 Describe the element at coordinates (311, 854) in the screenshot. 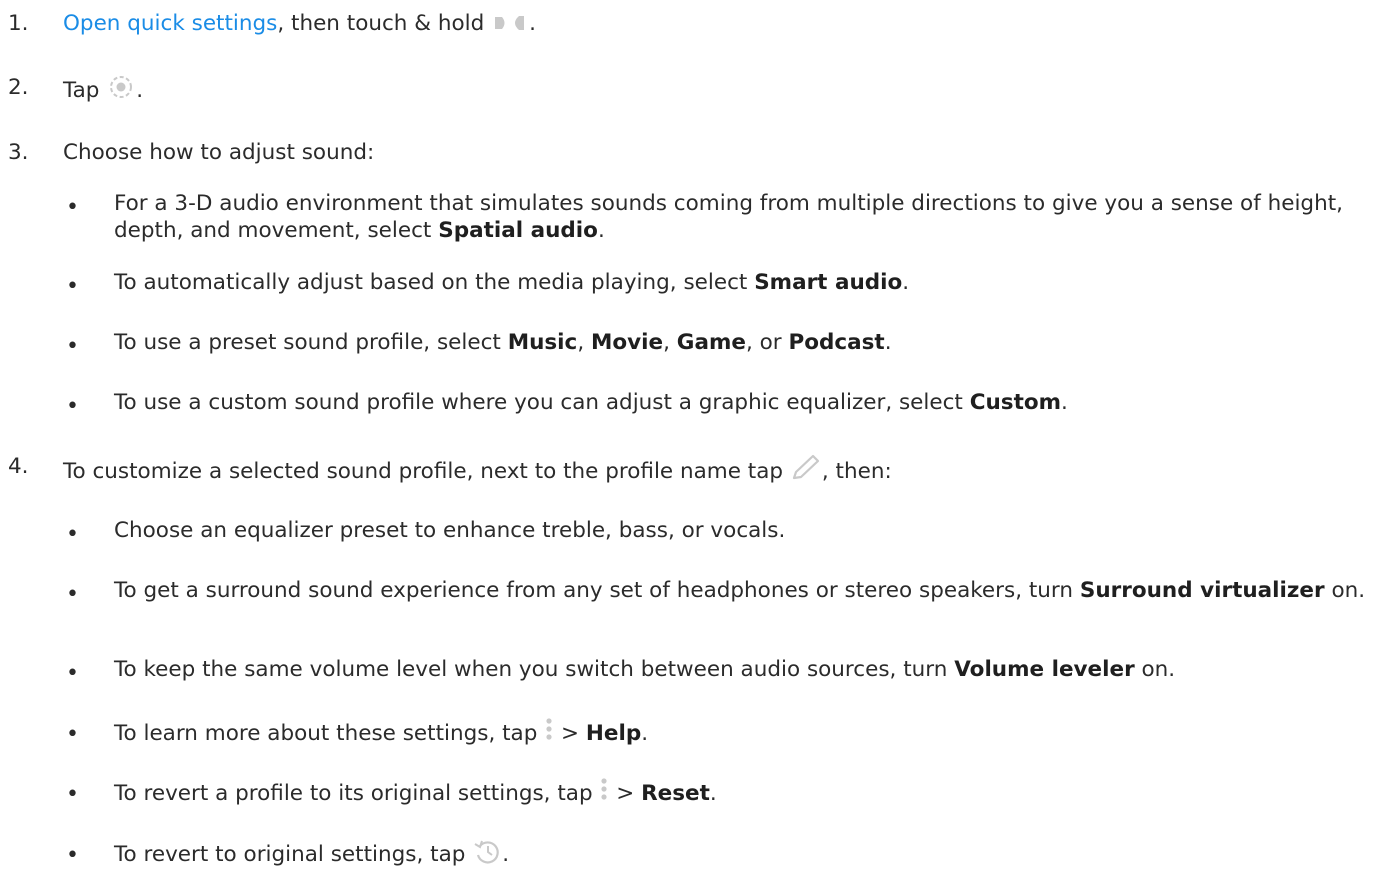

I see `bullet-text: To revert to original settings, tap .` at that location.